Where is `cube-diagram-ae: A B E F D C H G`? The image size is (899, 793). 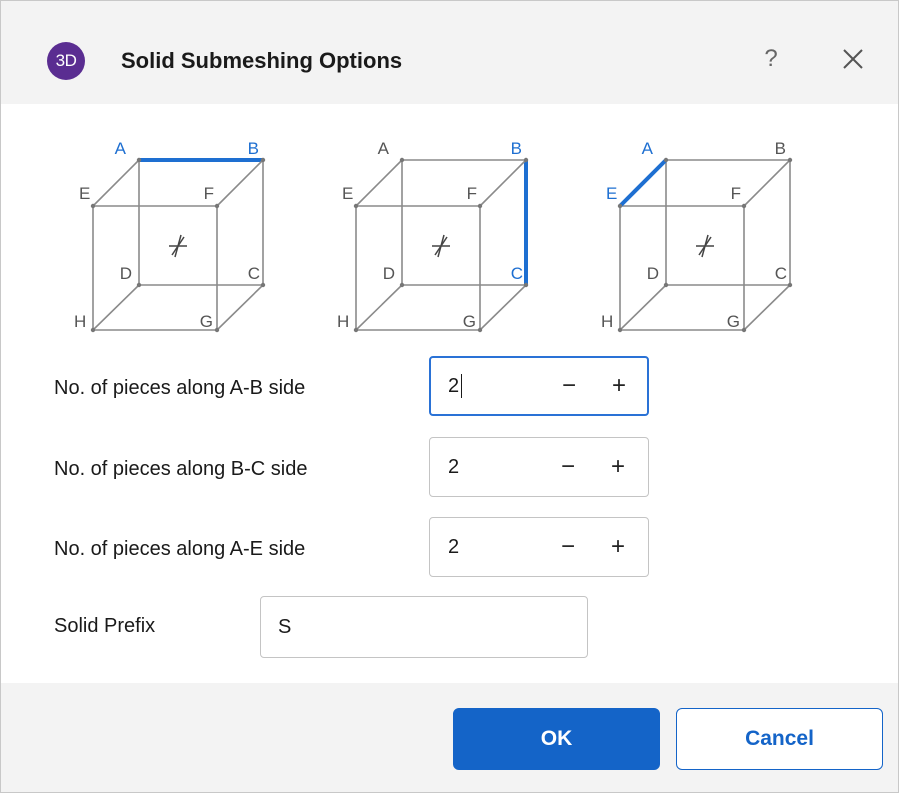 cube-diagram-ae: A B E F D C H G is located at coordinates (698, 233).